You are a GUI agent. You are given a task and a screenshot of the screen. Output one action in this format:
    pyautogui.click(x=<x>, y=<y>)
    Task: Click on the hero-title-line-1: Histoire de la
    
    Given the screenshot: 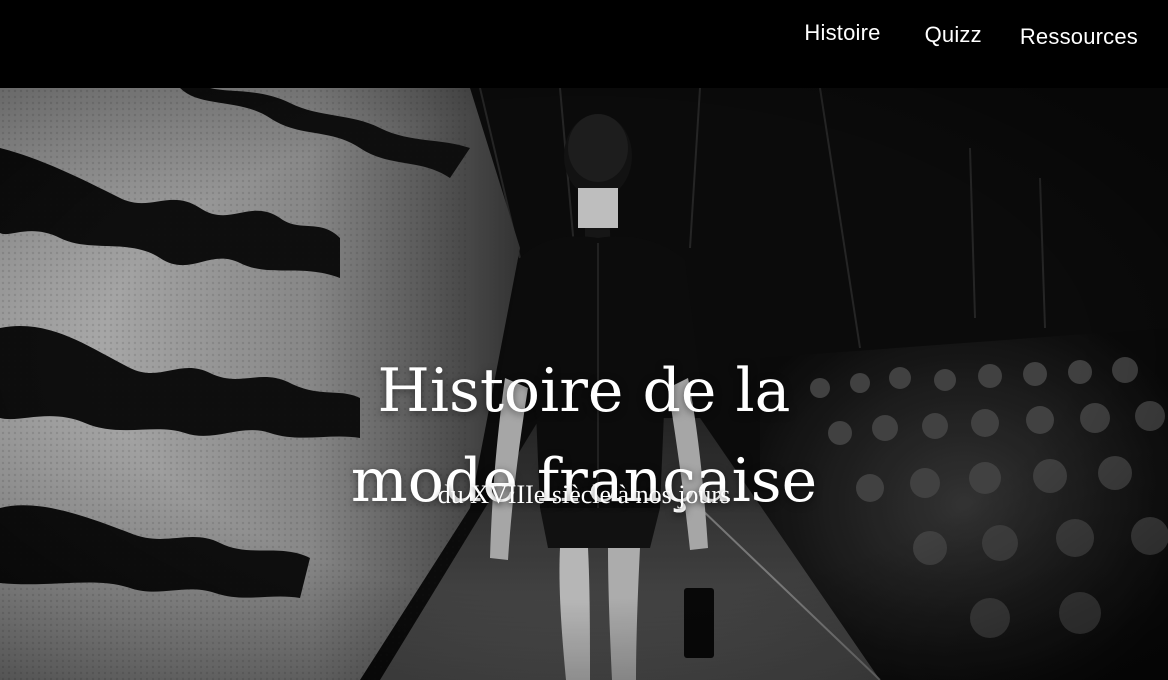 What is the action you would take?
    pyautogui.click(x=584, y=391)
    